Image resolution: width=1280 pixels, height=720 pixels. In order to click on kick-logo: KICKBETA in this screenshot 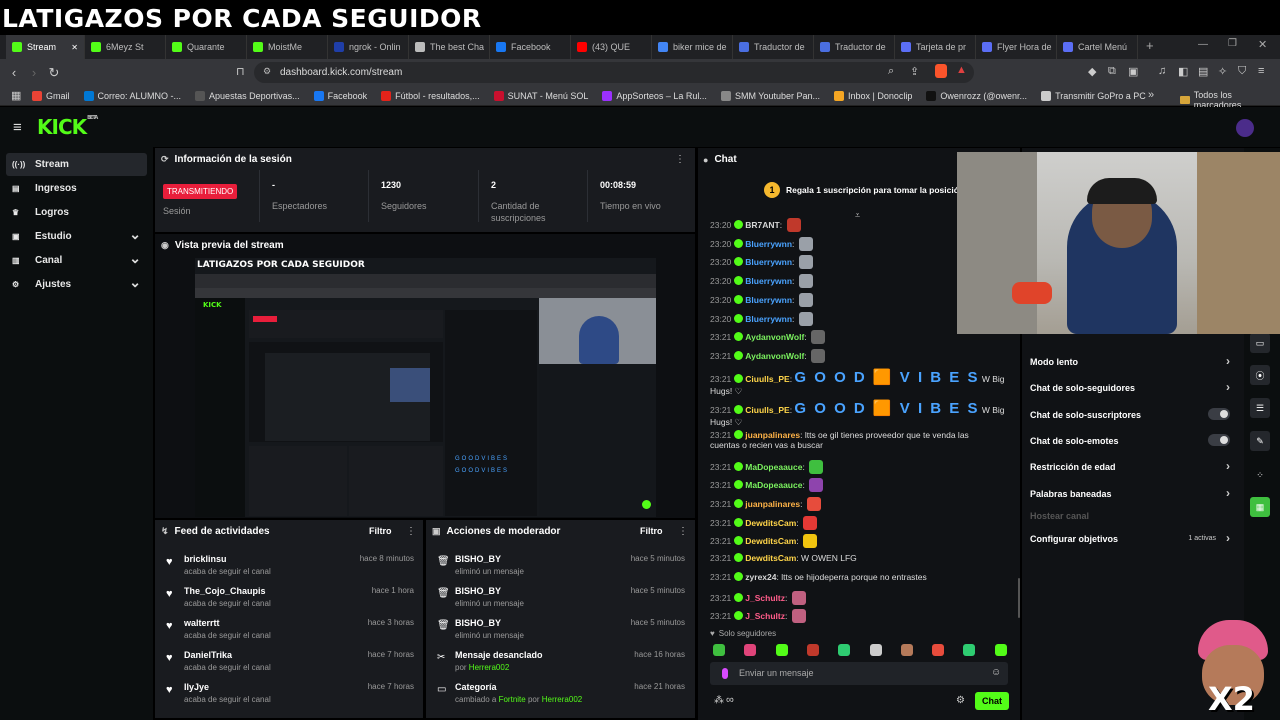, I will do `click(67, 127)`.